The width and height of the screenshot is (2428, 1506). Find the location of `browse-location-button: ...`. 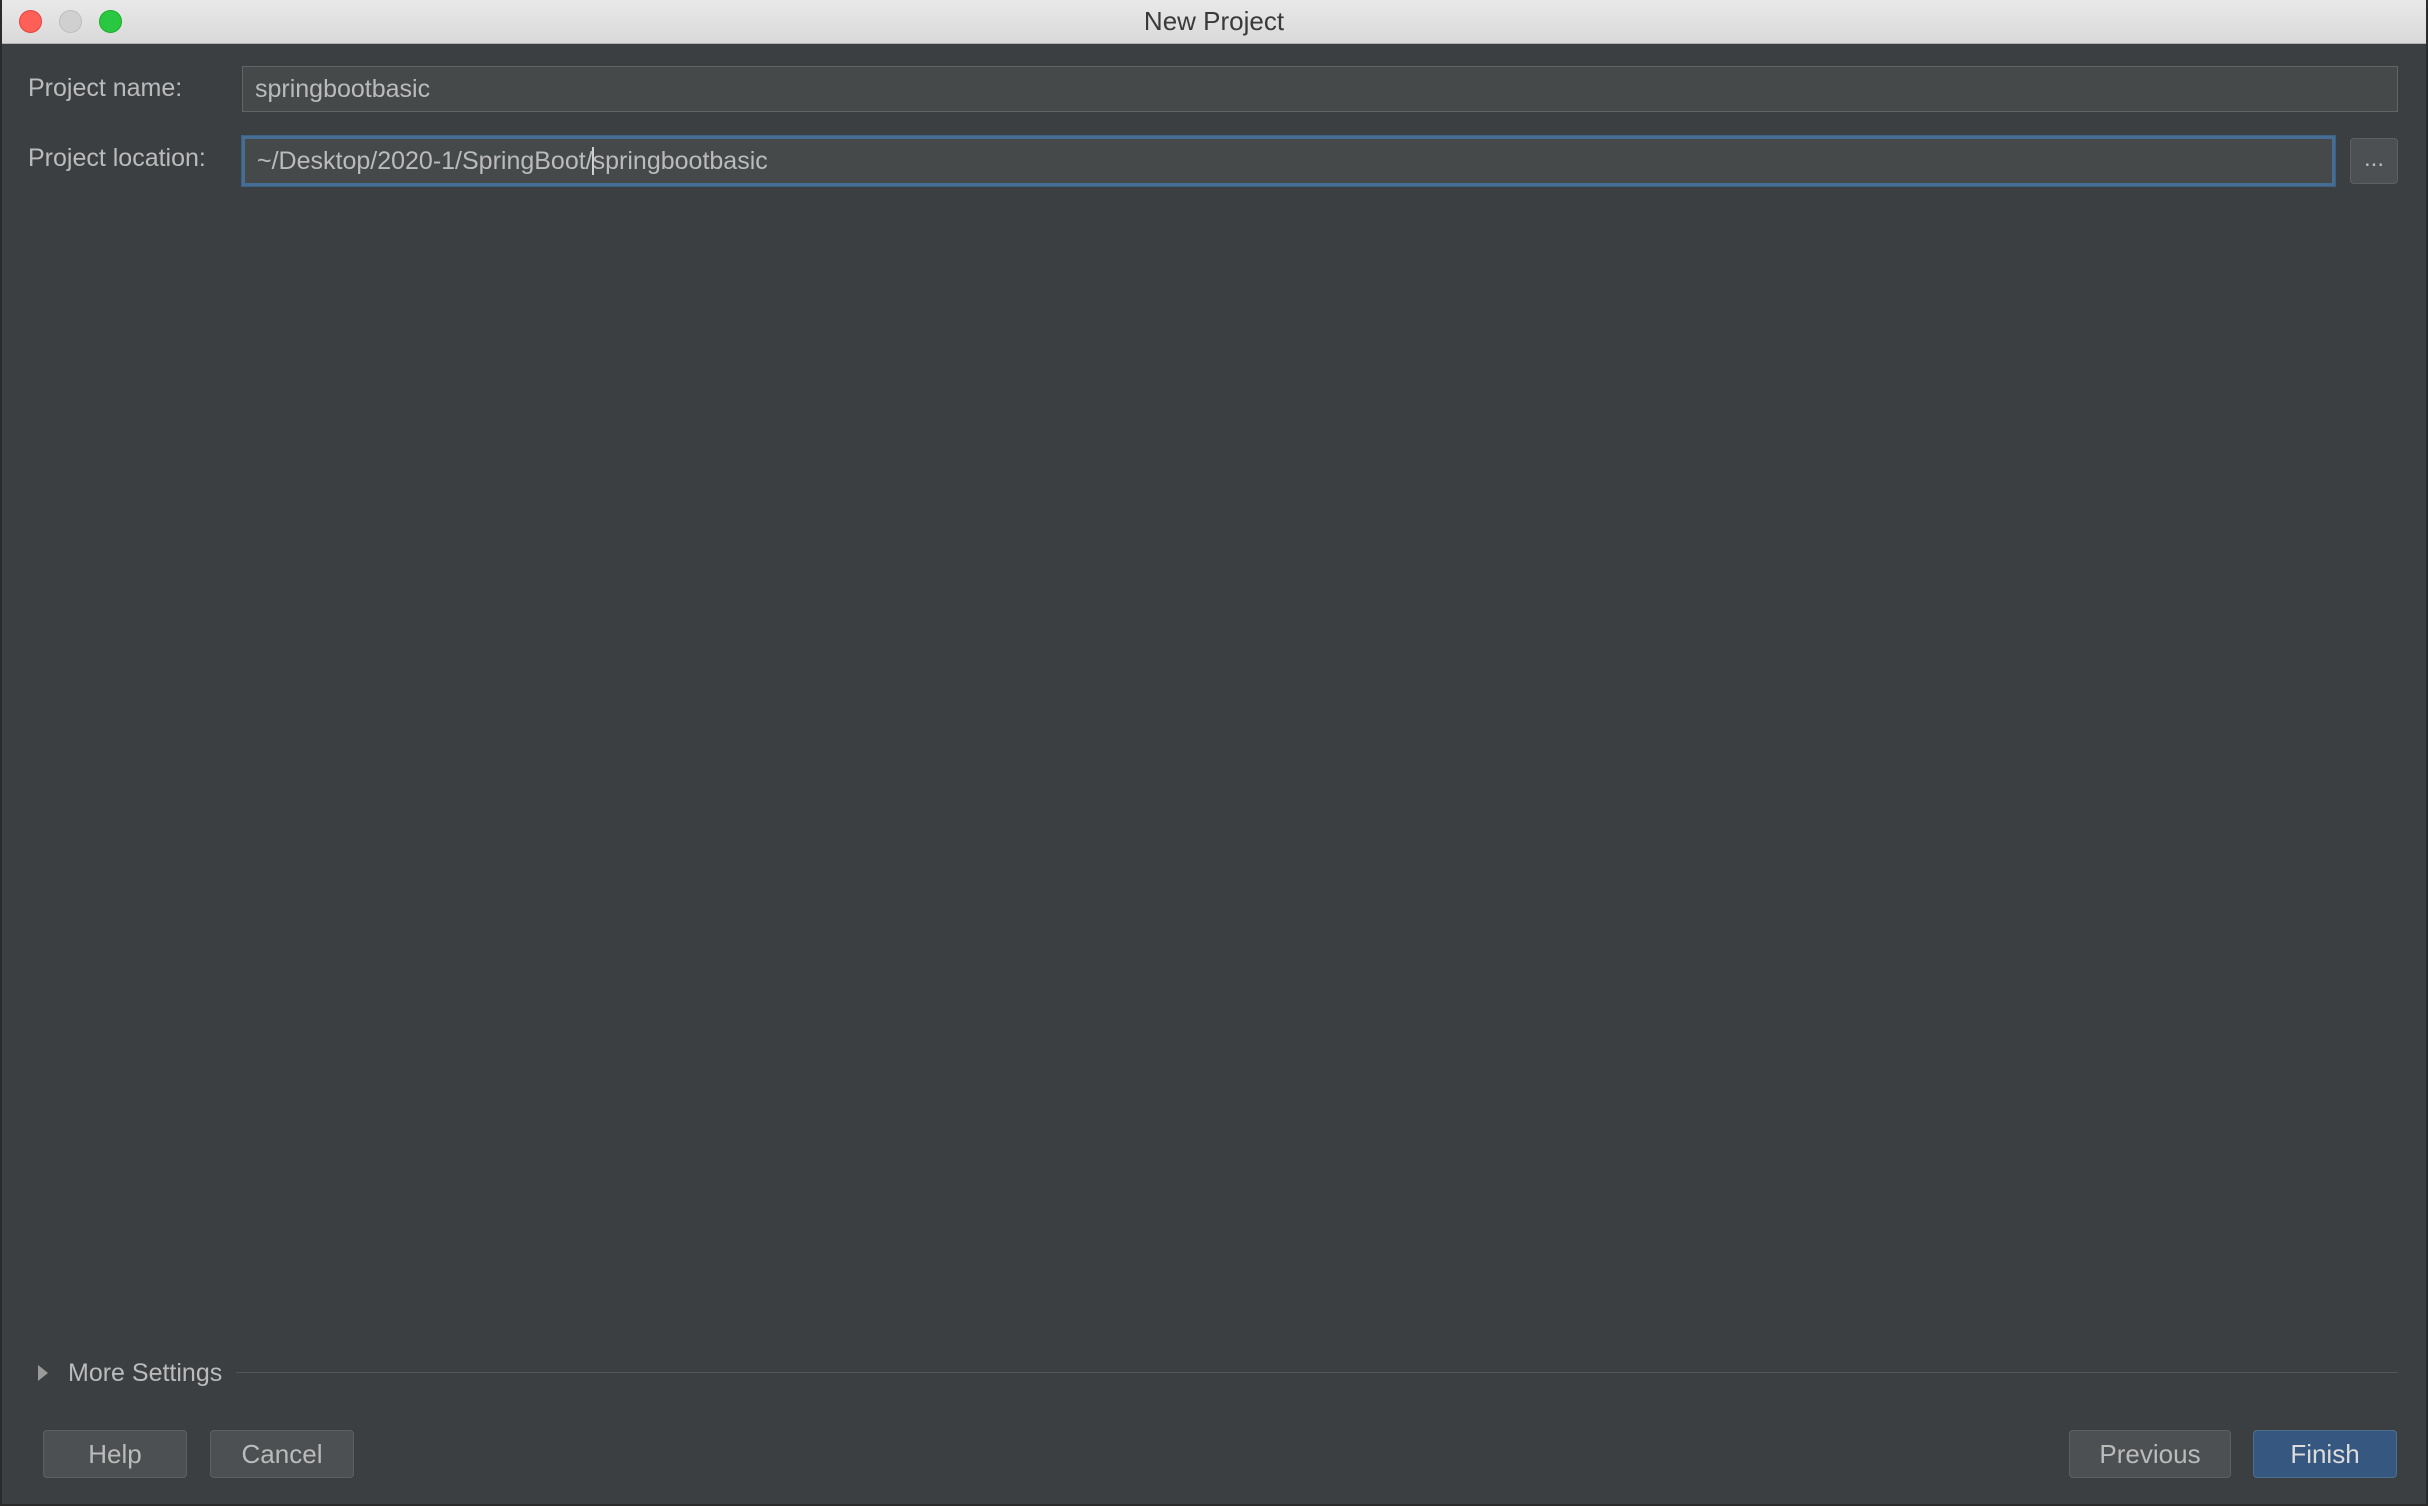

browse-location-button: ... is located at coordinates (2374, 161).